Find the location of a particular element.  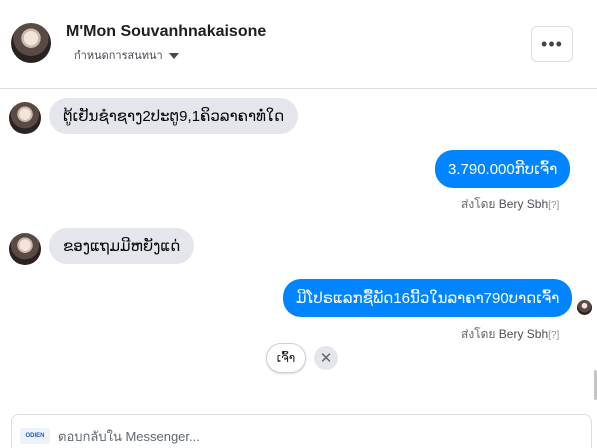

conversation-status-label: กำหนดการสนทนา is located at coordinates (118, 56).